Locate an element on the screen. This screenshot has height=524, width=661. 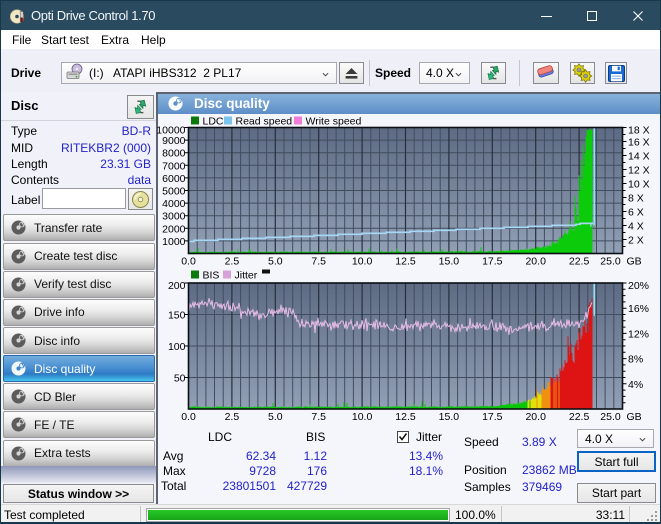
svg-text: BIS is located at coordinates (211, 276).